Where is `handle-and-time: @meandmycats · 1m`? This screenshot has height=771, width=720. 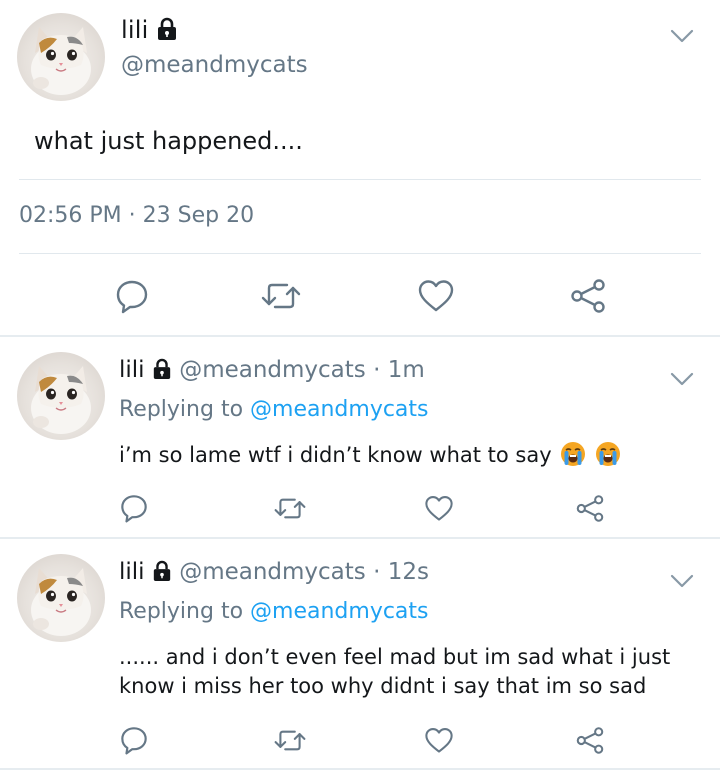 handle-and-time: @meandmycats · 1m is located at coordinates (302, 370).